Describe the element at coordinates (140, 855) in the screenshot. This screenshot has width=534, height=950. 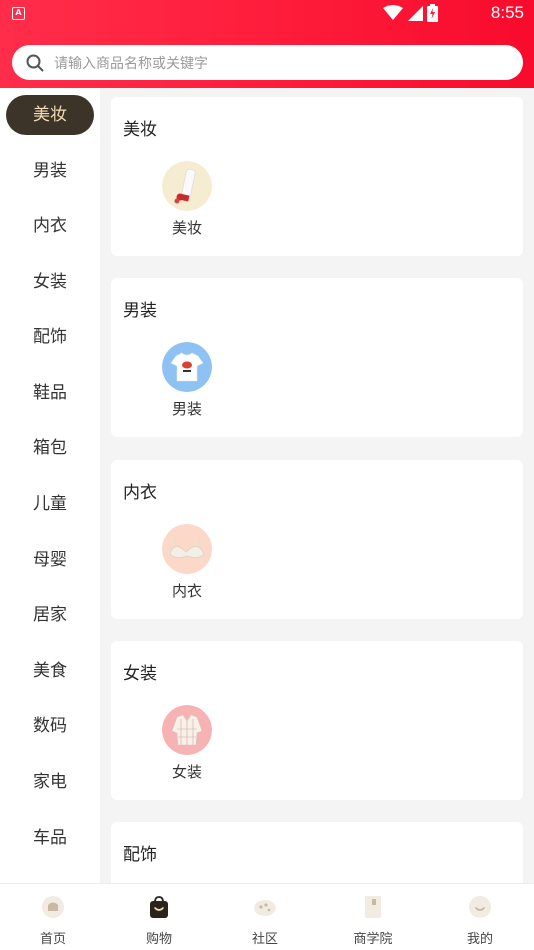
I see `section-title: 配饰` at that location.